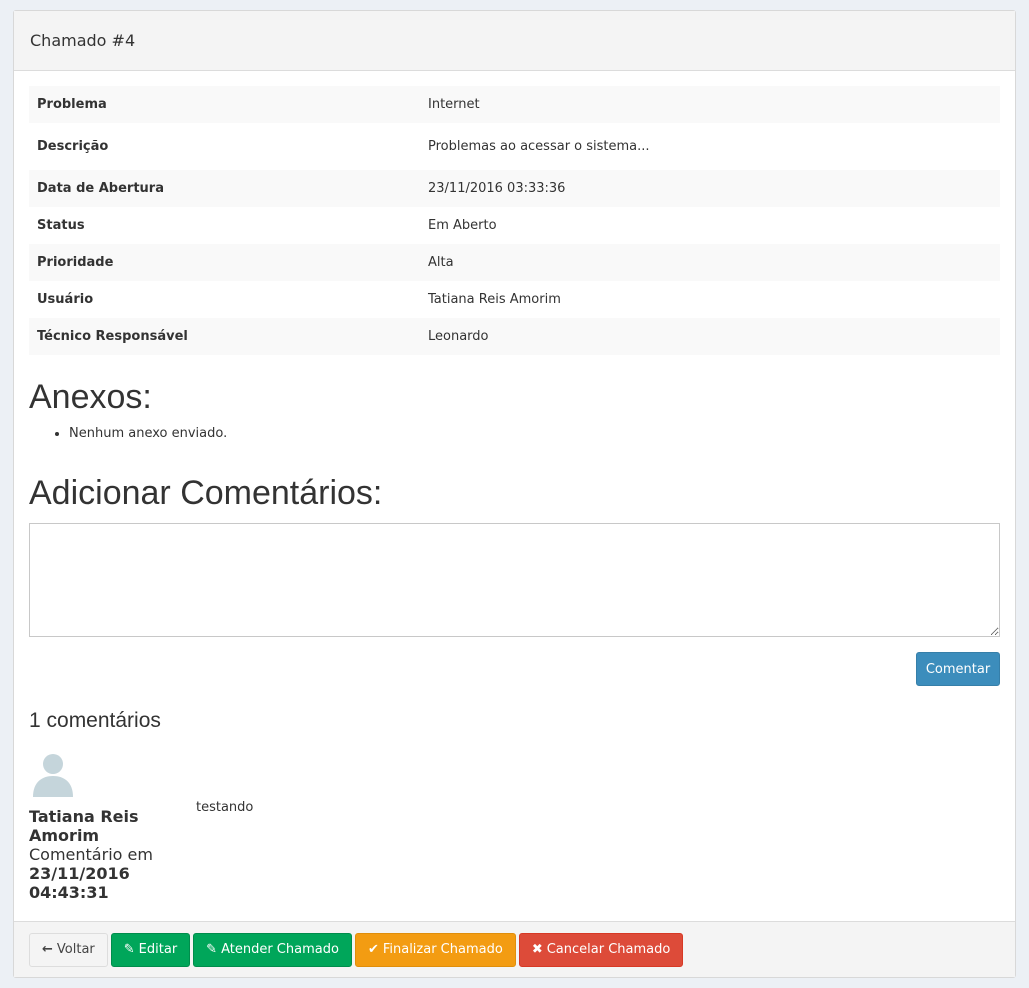  What do you see at coordinates (61, 225) in the screenshot?
I see `detail-label: Status` at bounding box center [61, 225].